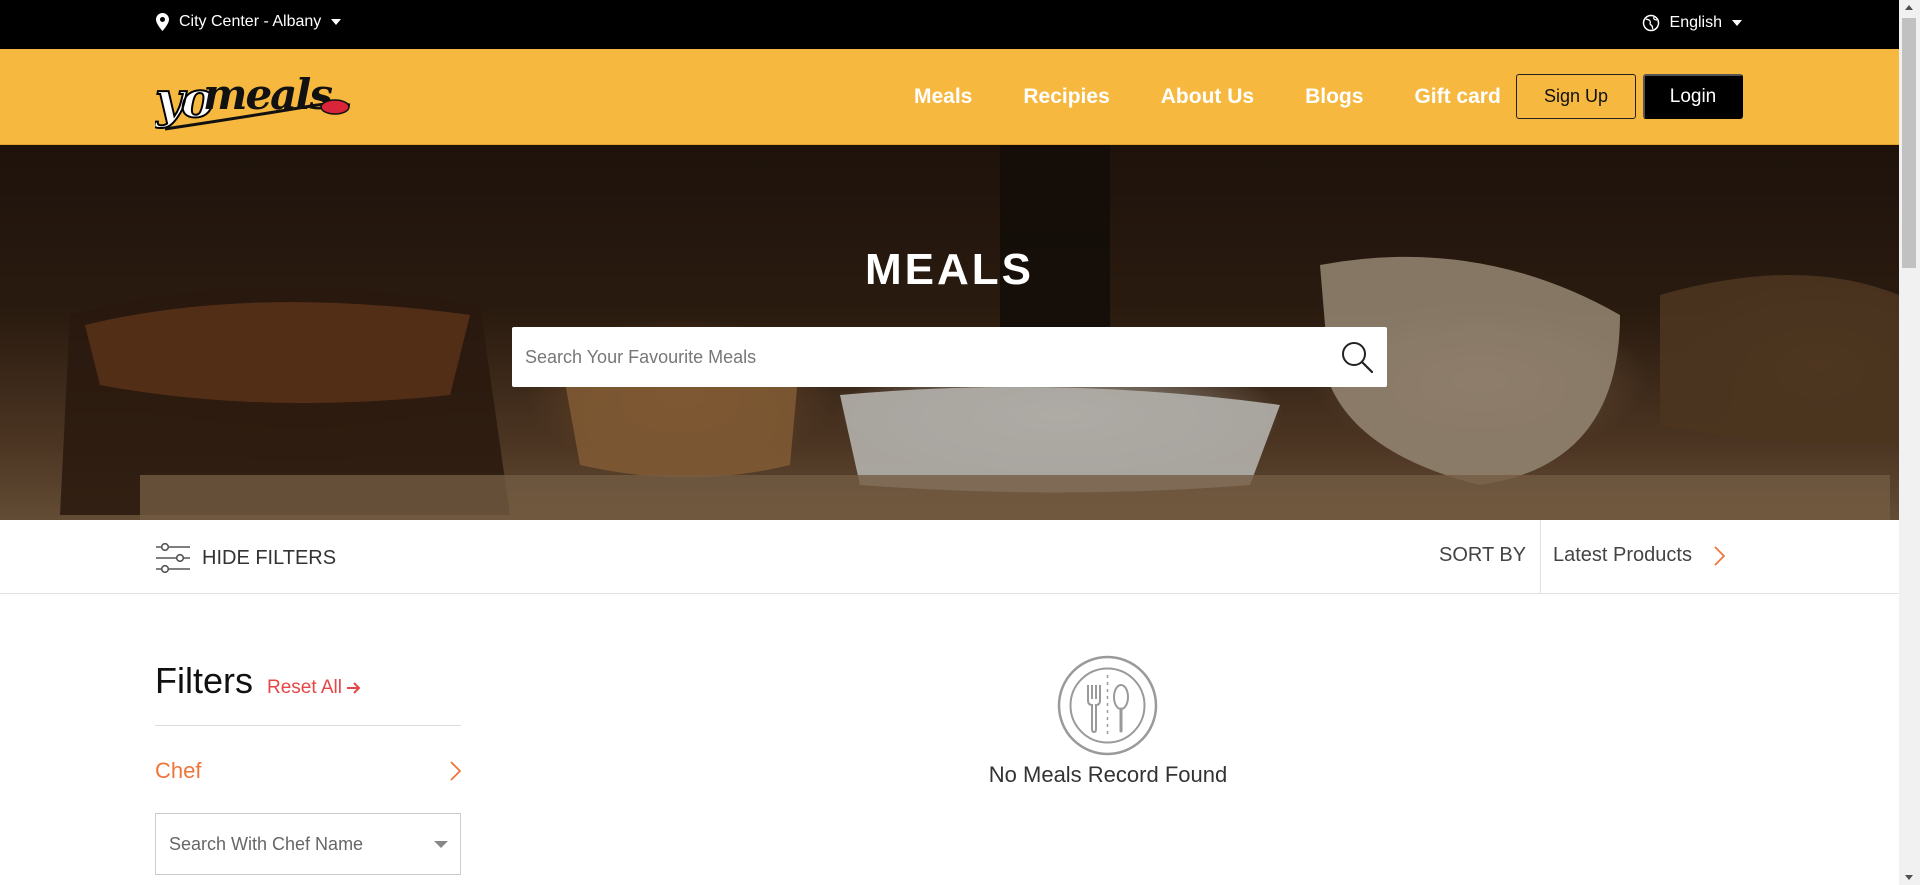  I want to click on filters-divider, so click(308, 725).